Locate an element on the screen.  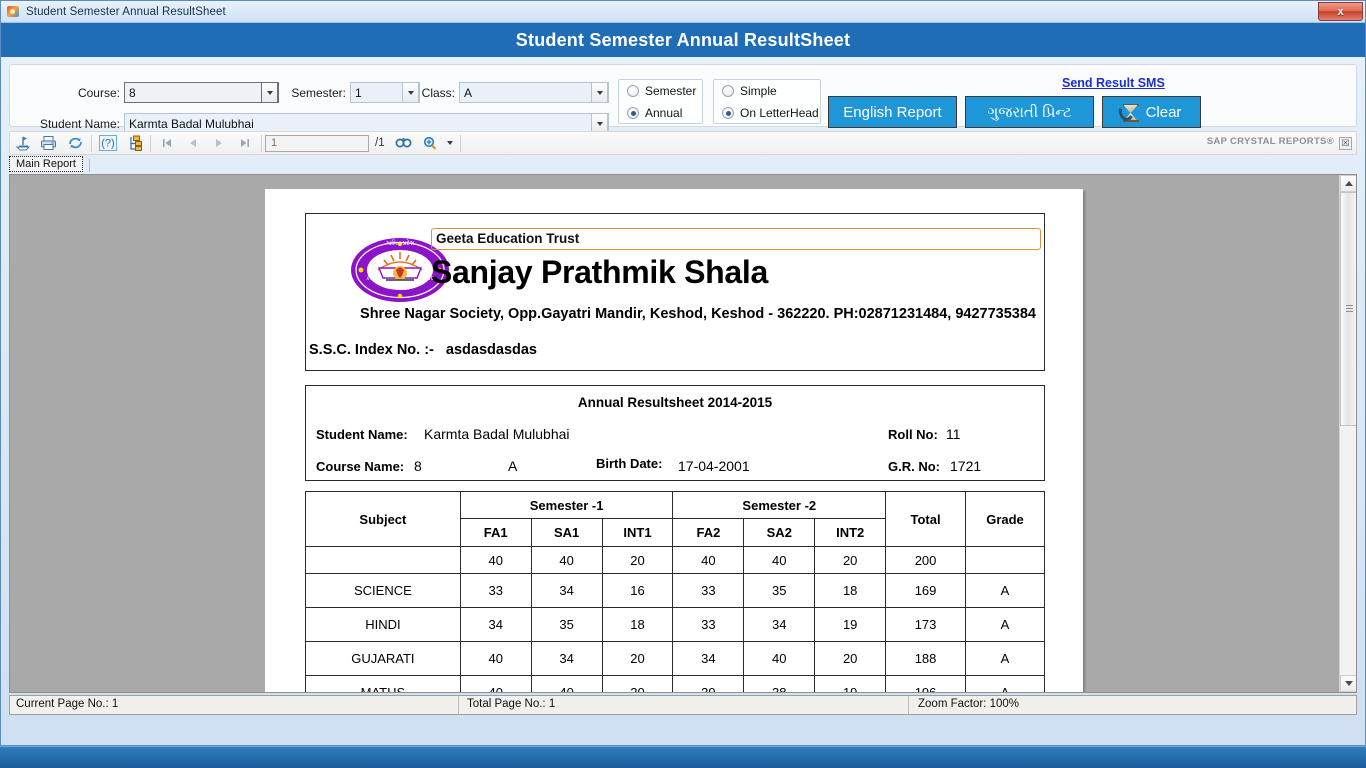
gujarati-print-label: ગુજરાતી પ્રિન્ટ is located at coordinates (1029, 112).